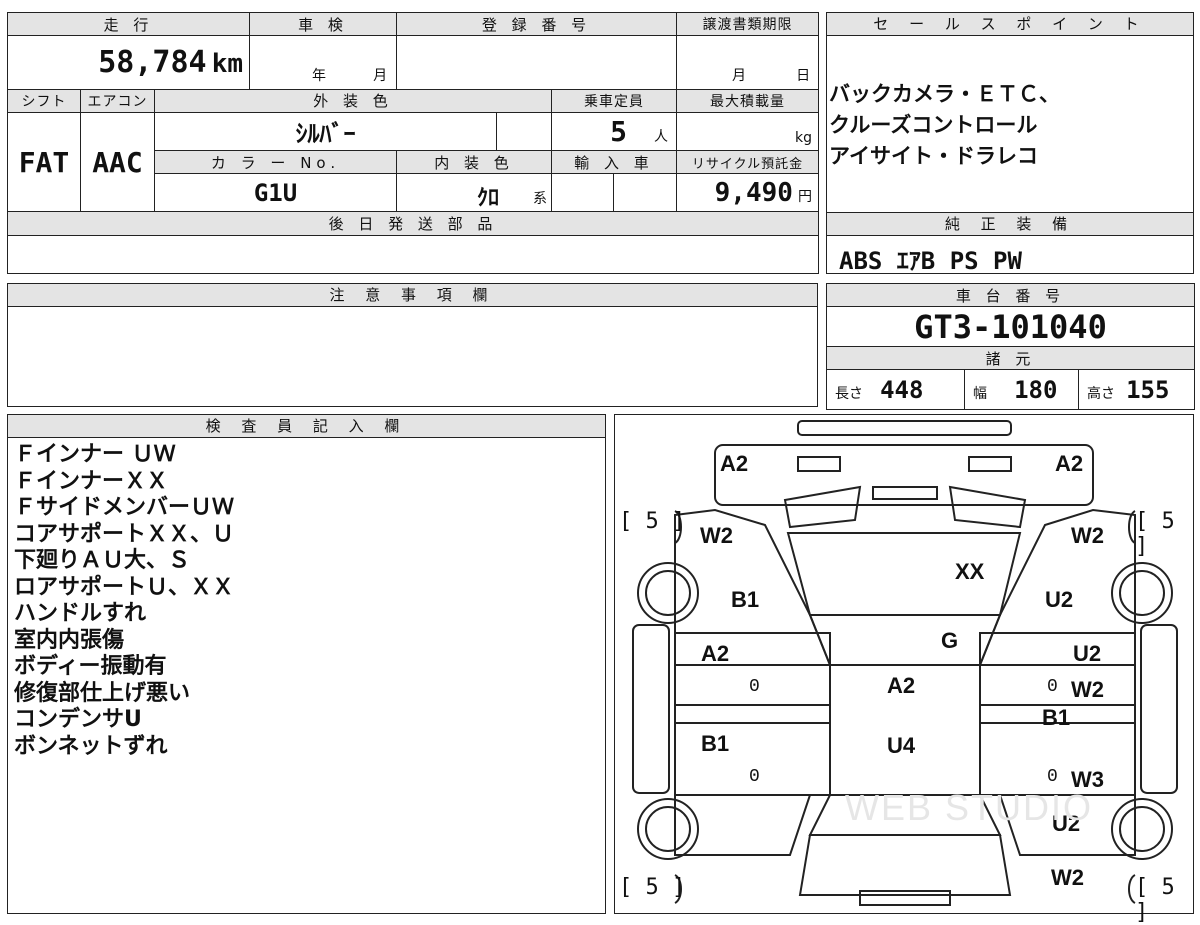  I want to click on max-load-label: 最大積載量, so click(748, 100).